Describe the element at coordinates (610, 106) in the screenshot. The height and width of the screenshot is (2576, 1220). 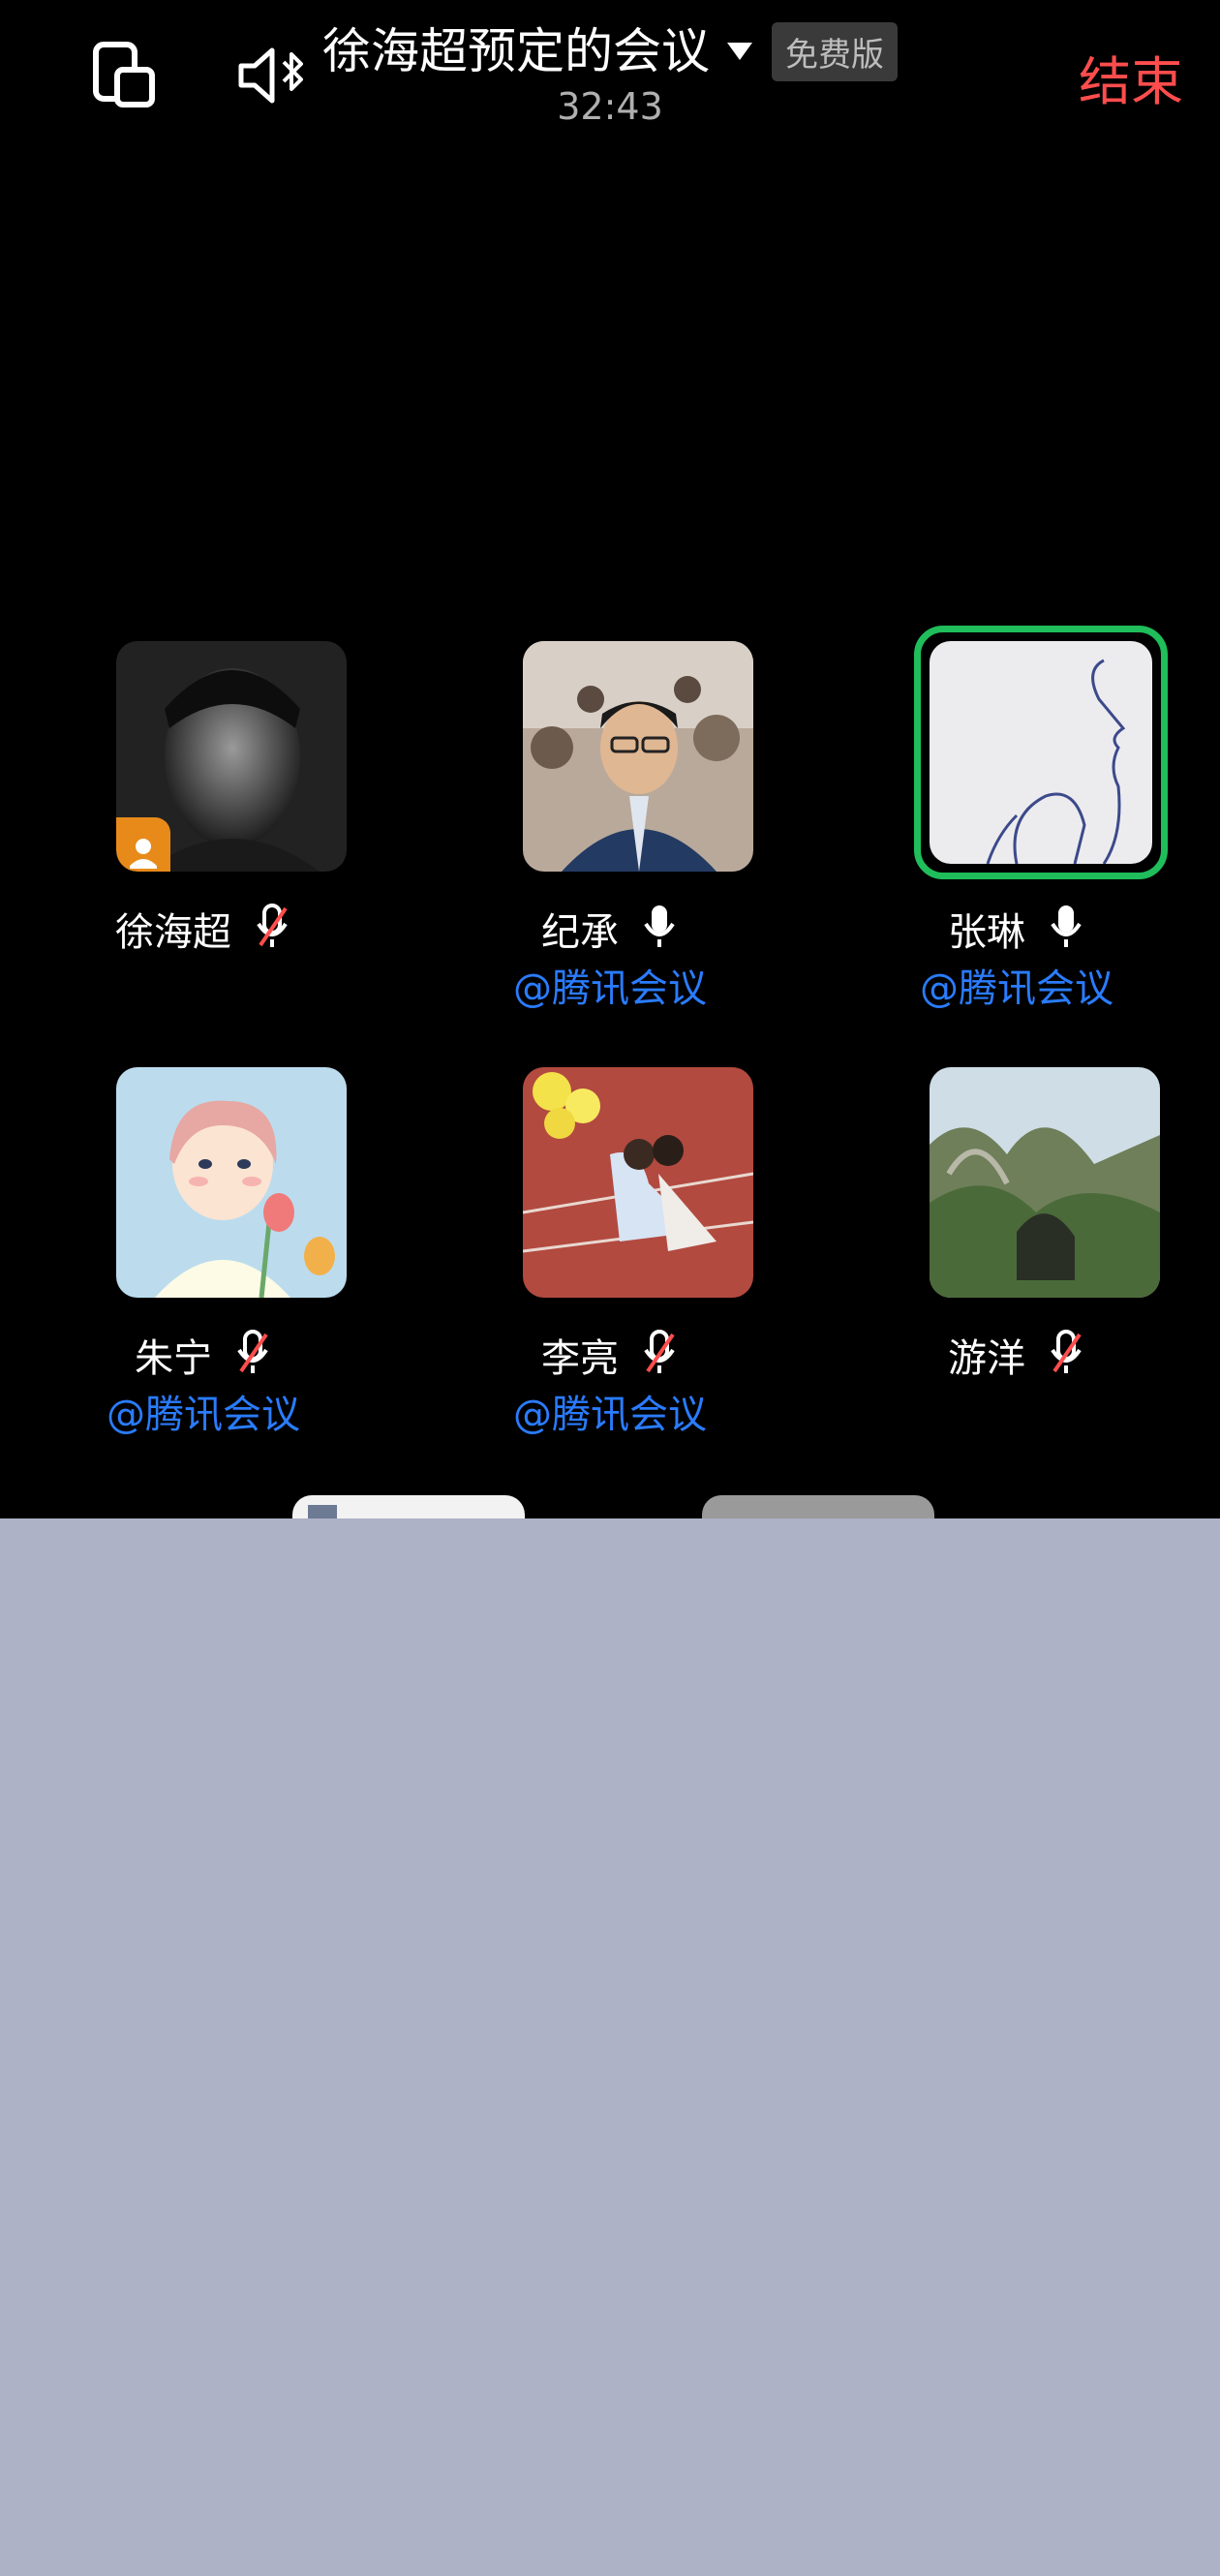
I see `meeting-timer: 32:43` at that location.